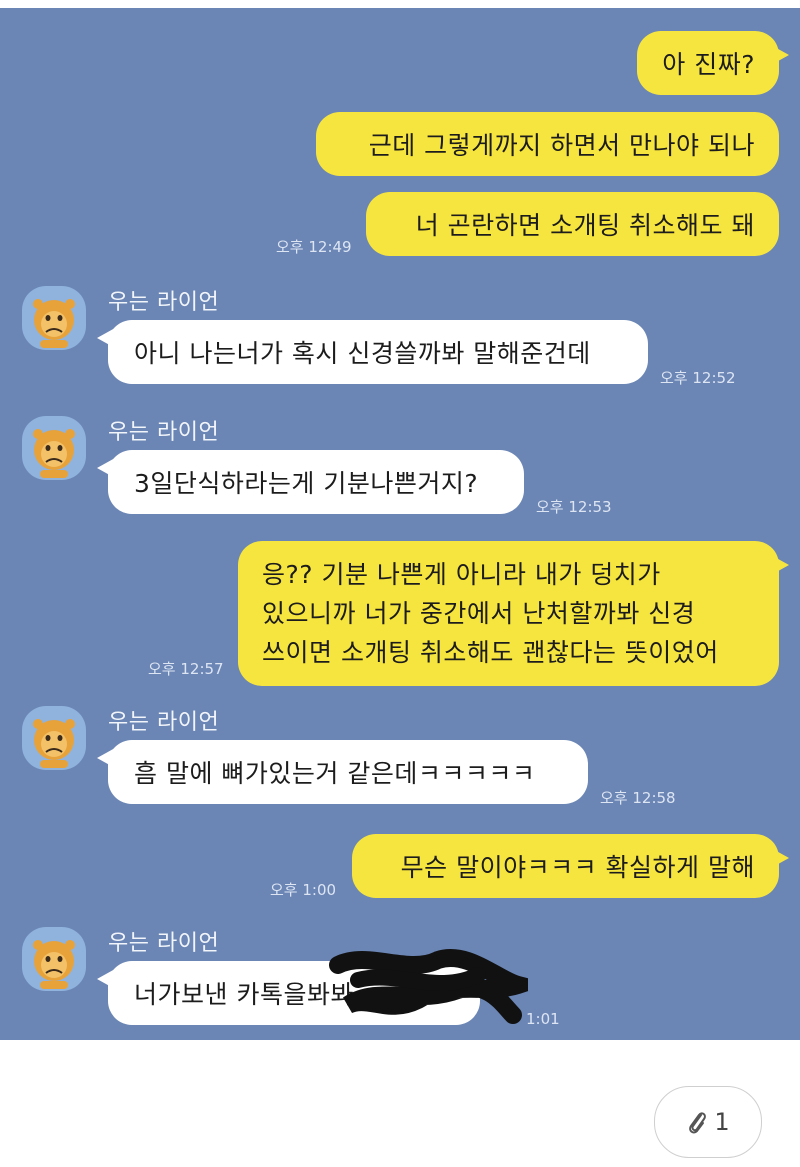  I want to click on timestamp: 오후 1:00, so click(303, 890).